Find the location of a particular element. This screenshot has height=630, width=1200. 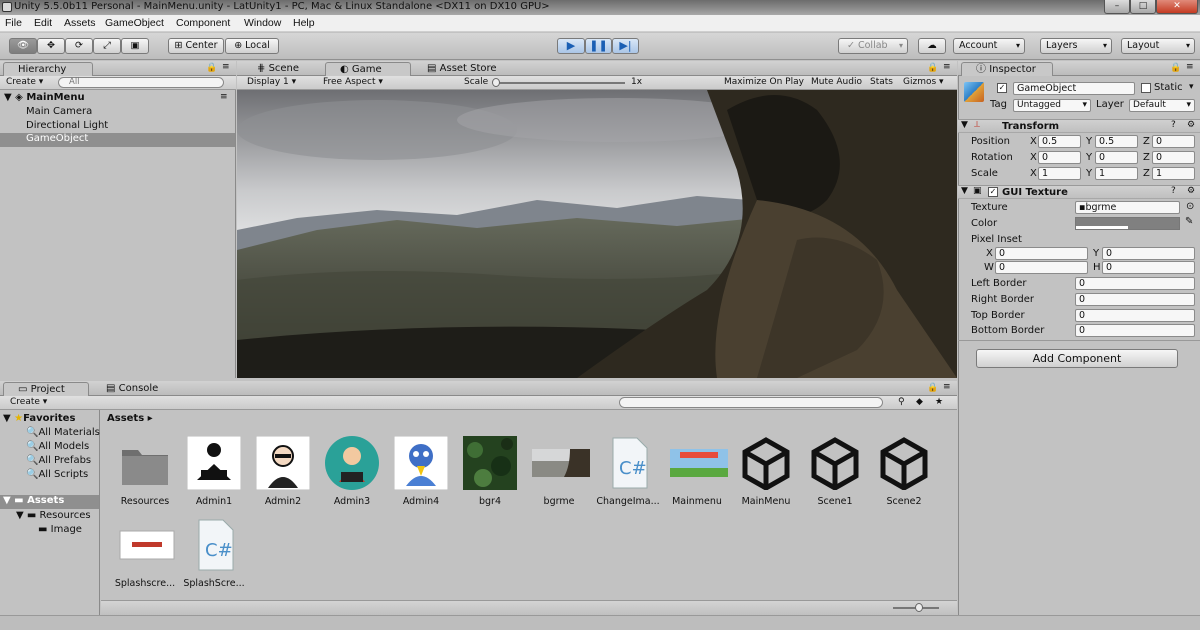

aspect-dropdown: Free Aspect ▾ is located at coordinates (353, 83).